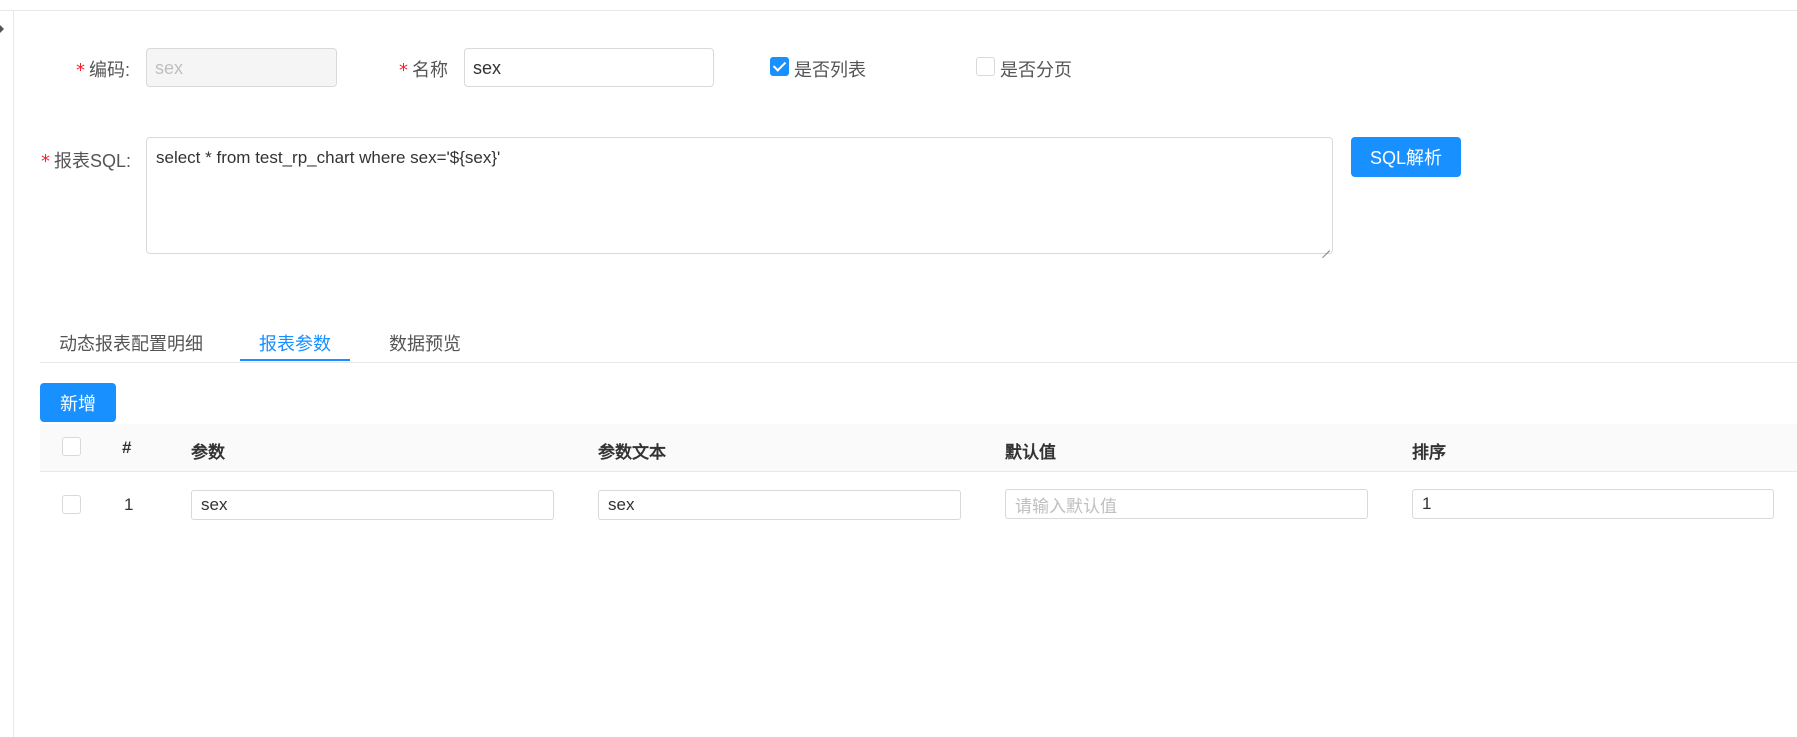  I want to click on name-label: * 名称, so click(423, 69).